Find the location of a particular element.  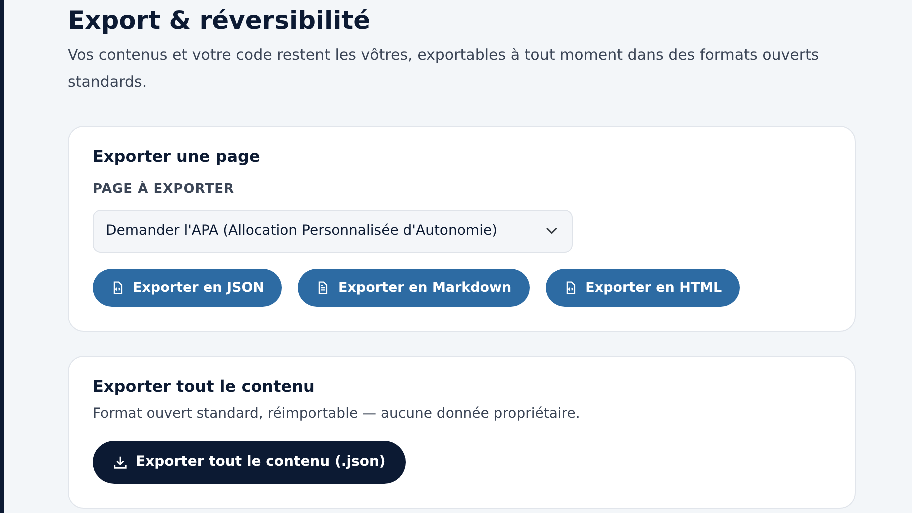

export-button: Exporter en Markdown is located at coordinates (414, 287).